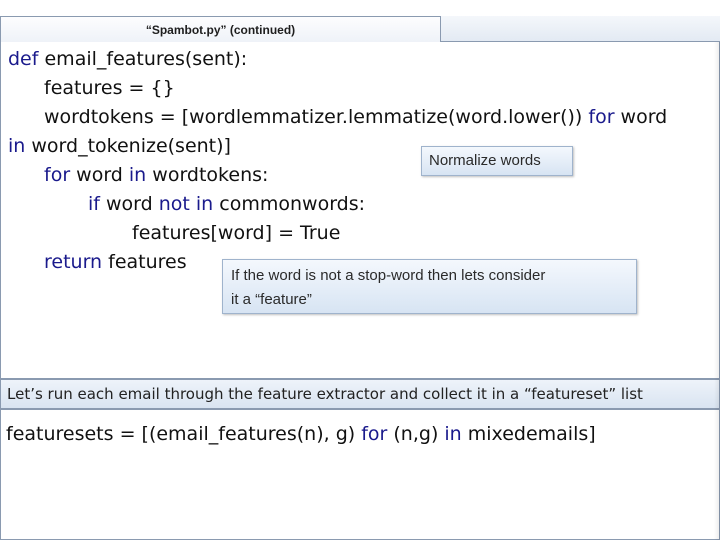 The height and width of the screenshot is (540, 720). I want to click on keyword: if, so click(94, 204).